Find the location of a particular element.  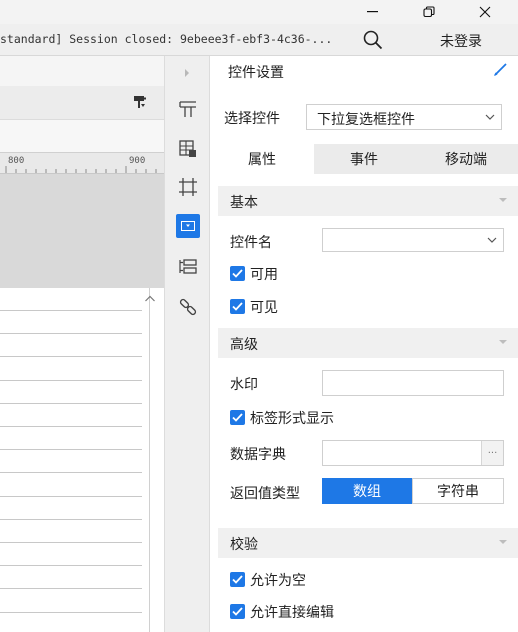

tab-events-label: 事件 is located at coordinates (364, 160).